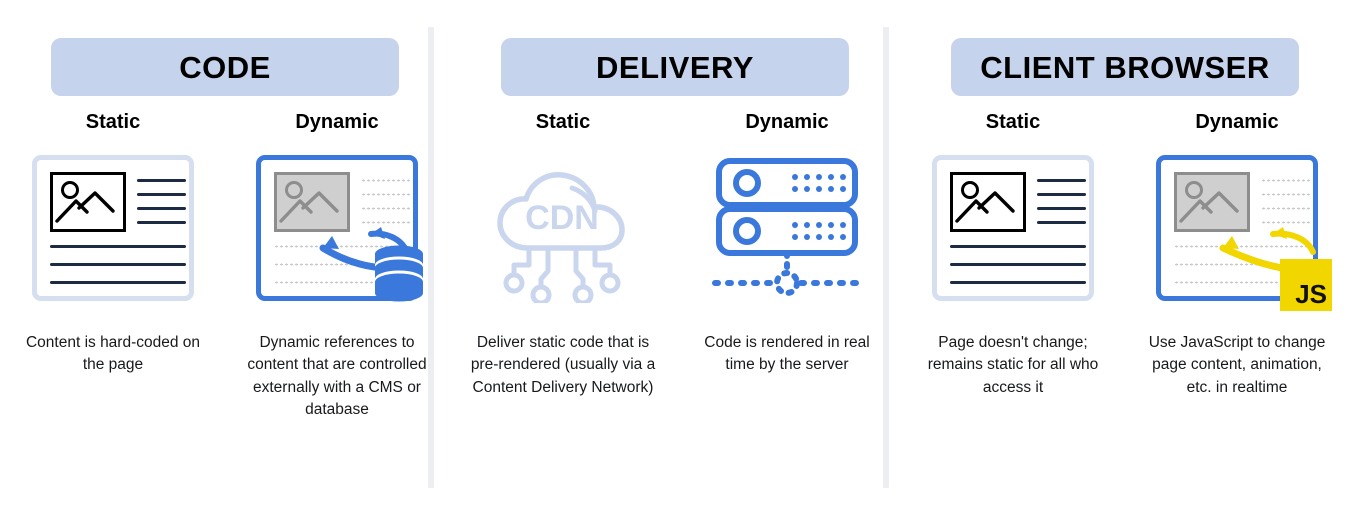 Image resolution: width=1350 pixels, height=521 pixels. I want to click on javascript-badge-icon: JS, so click(1306, 285).